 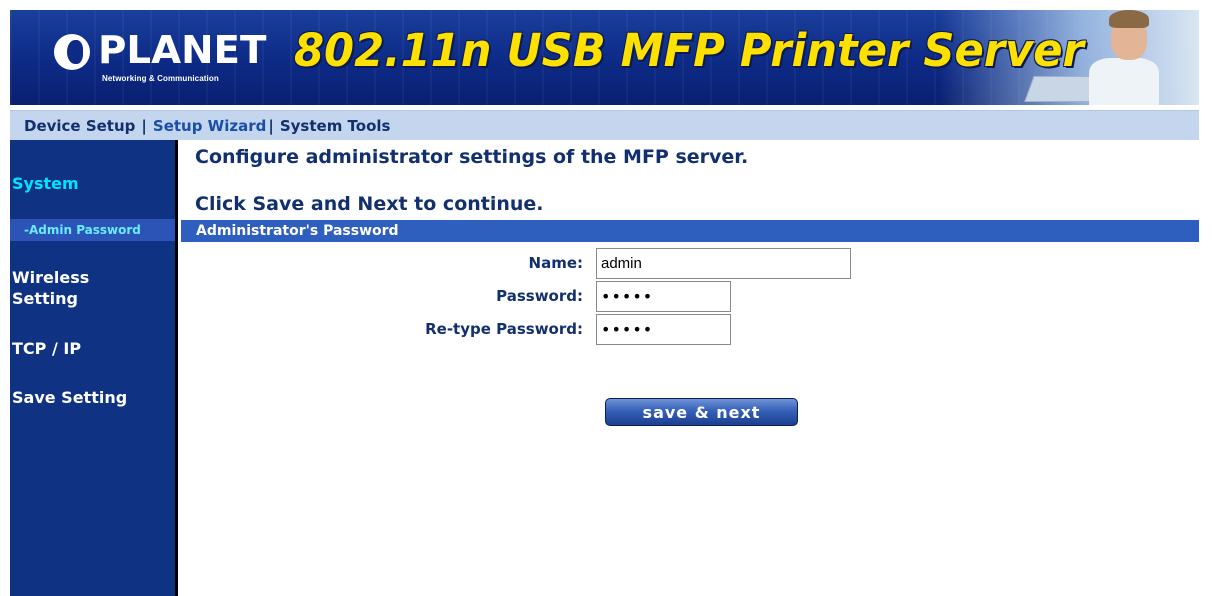 What do you see at coordinates (209, 126) in the screenshot?
I see `nav-setup-wizard: Setup Wizard` at bounding box center [209, 126].